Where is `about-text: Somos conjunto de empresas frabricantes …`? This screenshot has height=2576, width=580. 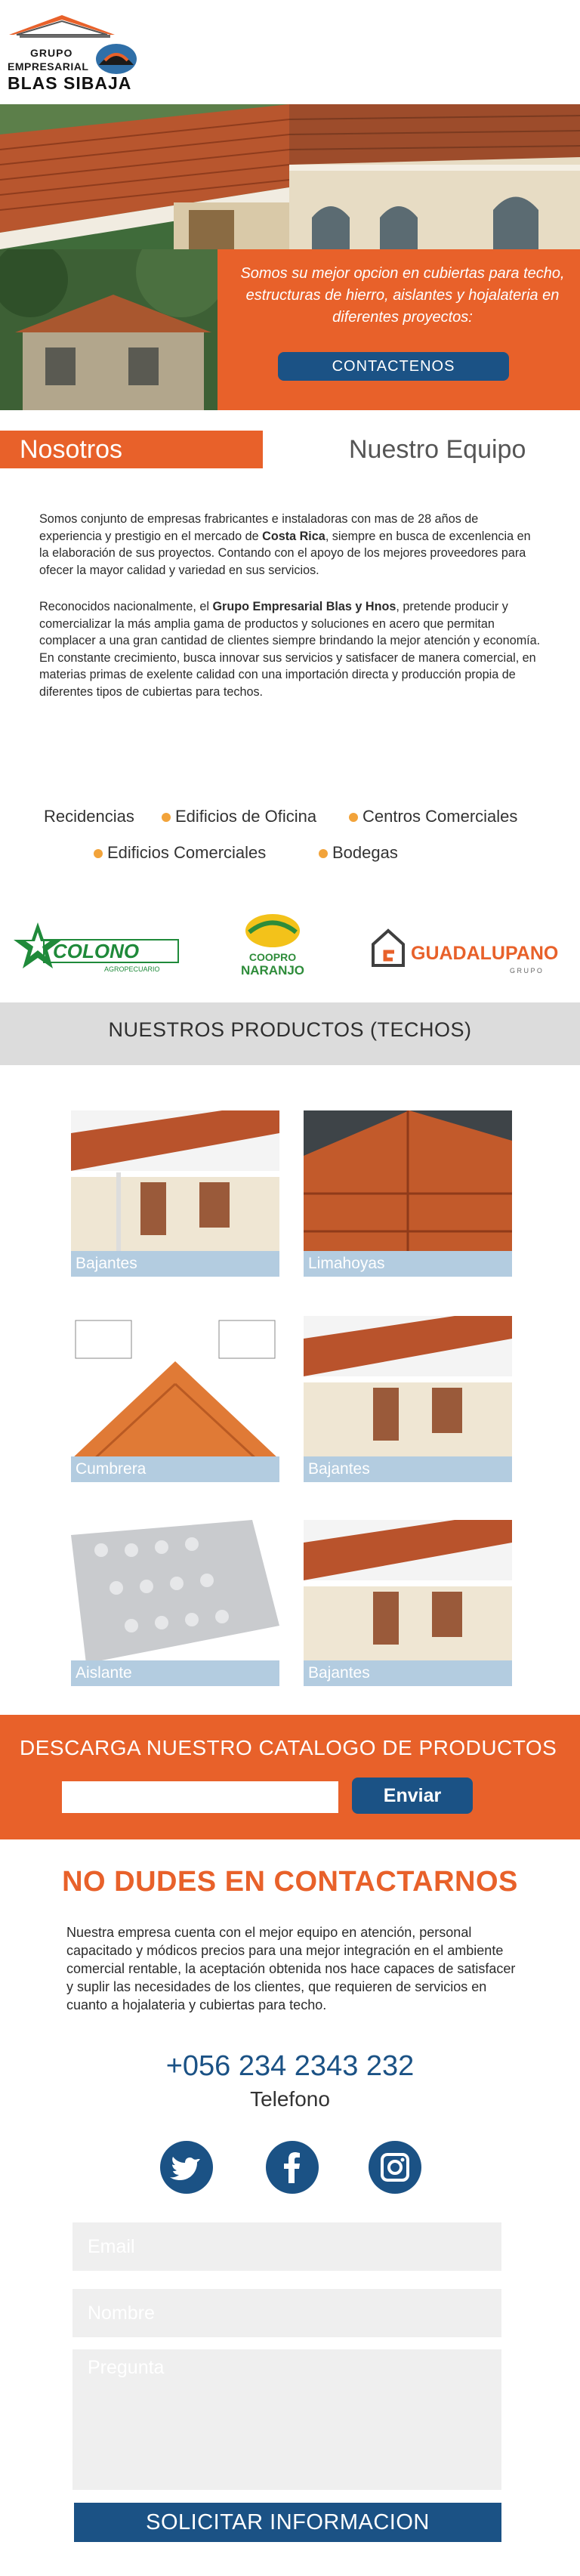
about-text: Somos conjunto de empresas frabricantes … is located at coordinates (290, 615).